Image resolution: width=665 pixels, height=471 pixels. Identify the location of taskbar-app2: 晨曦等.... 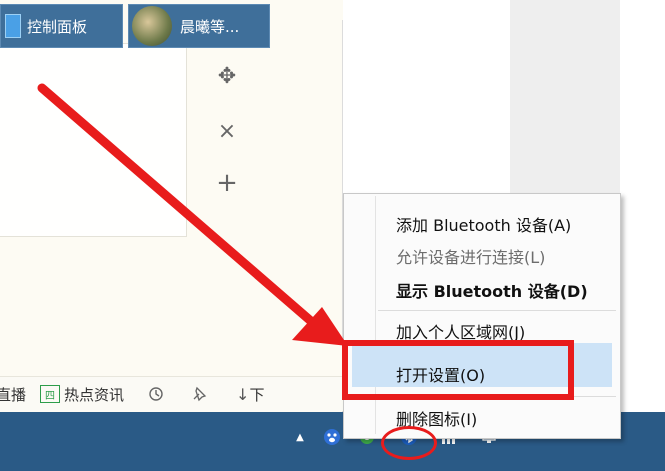
(199, 26).